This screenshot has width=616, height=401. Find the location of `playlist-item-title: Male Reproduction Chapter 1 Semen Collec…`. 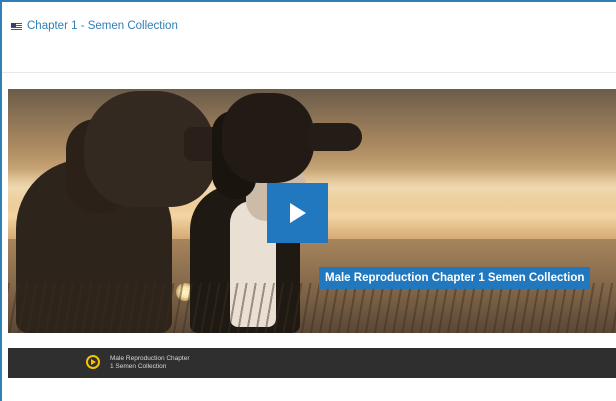

playlist-item-title: Male Reproduction Chapter 1 Semen Collec… is located at coordinates (150, 362).